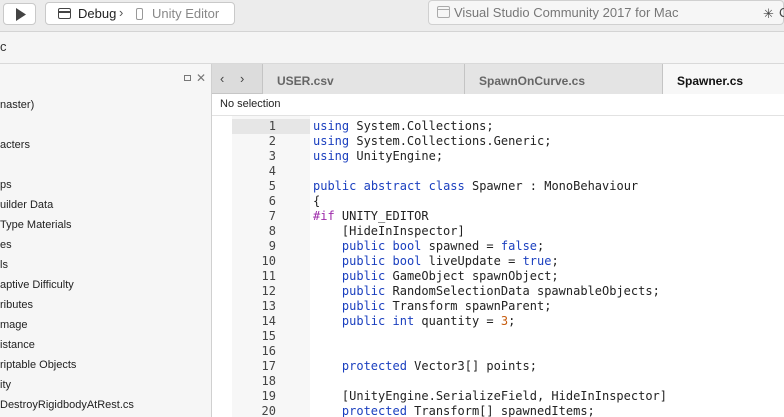 The height and width of the screenshot is (417, 784). I want to click on code-line: 10 public bool liveUpdate = true;, so click(498, 261).